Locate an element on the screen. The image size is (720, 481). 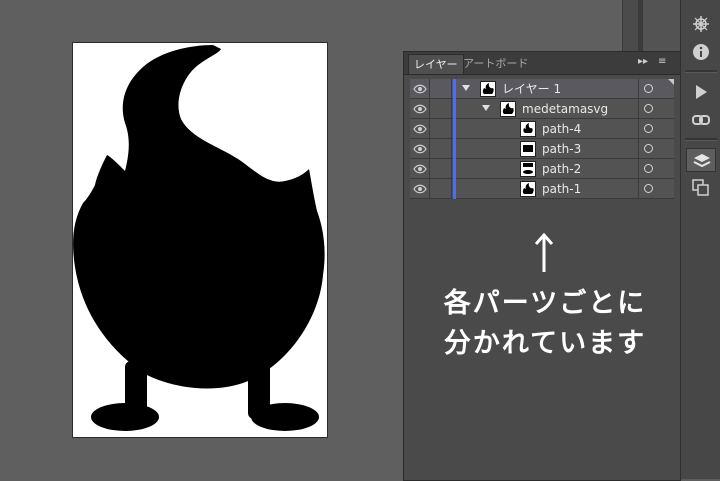
path-4-thumbnail-icon is located at coordinates (528, 128).